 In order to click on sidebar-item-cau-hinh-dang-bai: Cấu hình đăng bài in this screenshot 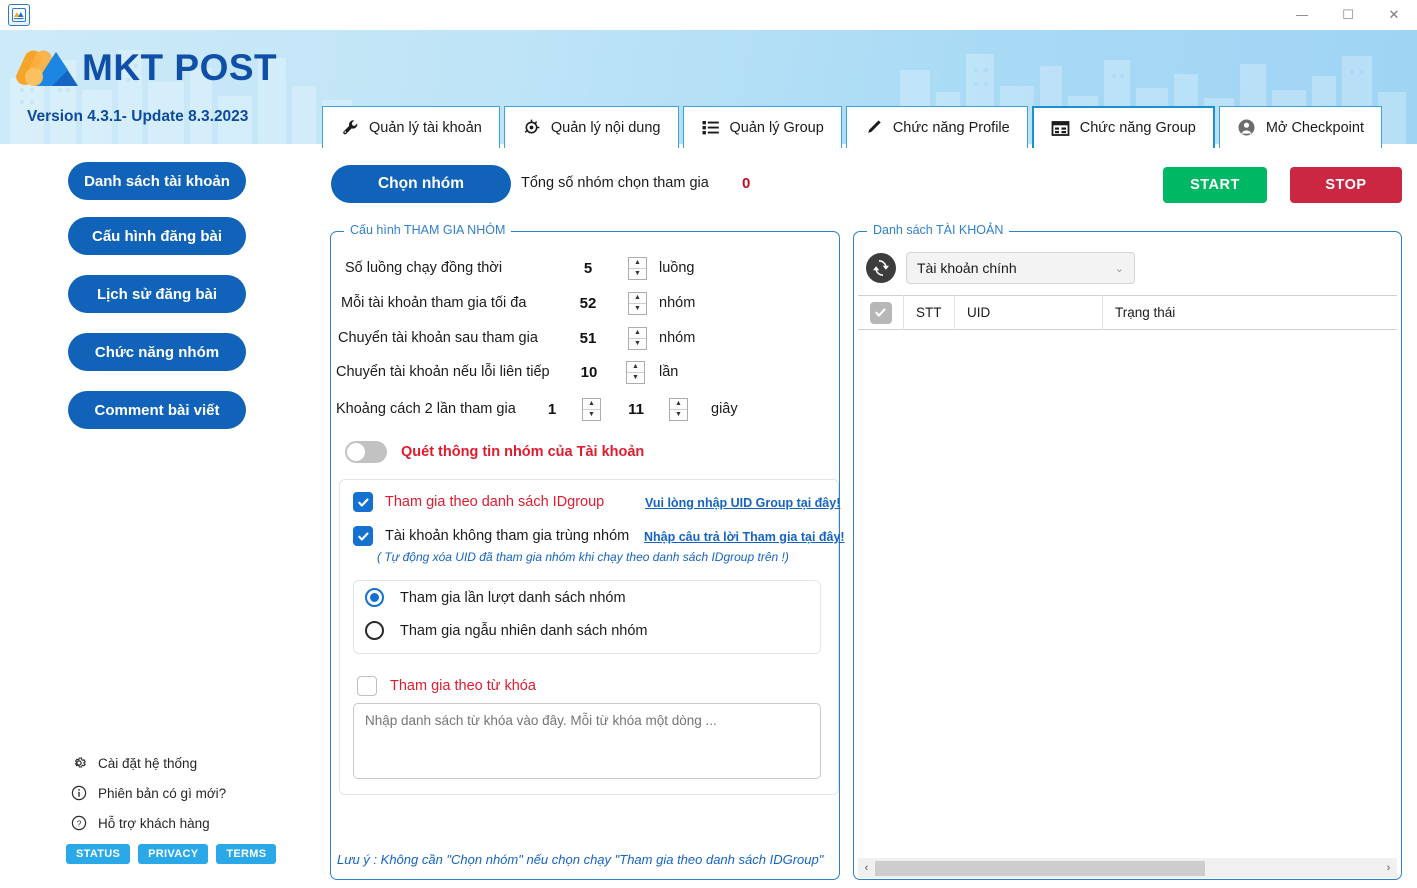, I will do `click(157, 236)`.